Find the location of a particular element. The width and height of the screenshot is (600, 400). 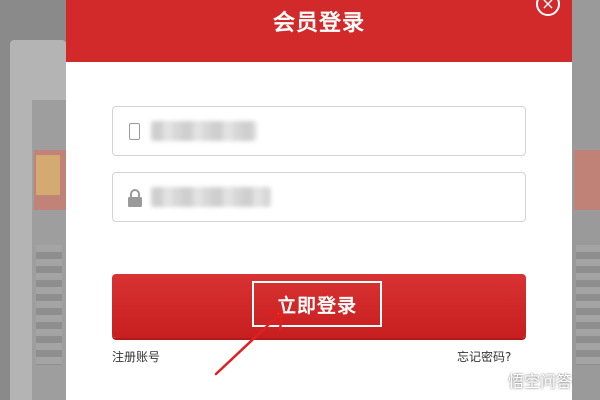

phone-field is located at coordinates (319, 131).